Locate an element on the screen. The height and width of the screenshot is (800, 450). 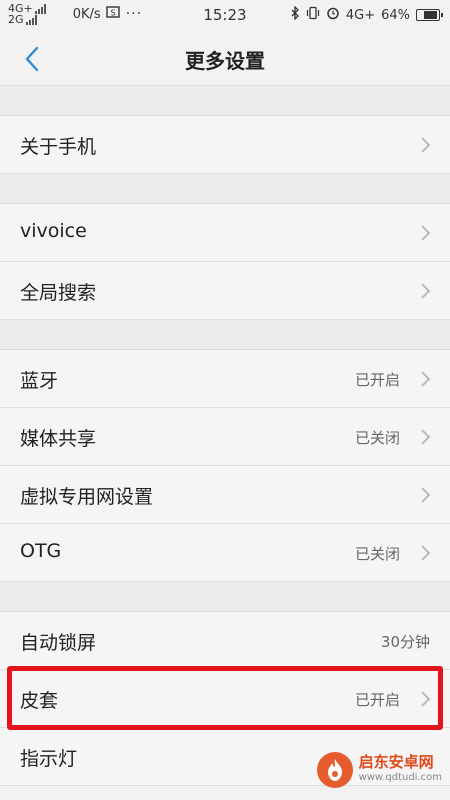
settings-item-label: 自动锁屏 is located at coordinates (58, 643).